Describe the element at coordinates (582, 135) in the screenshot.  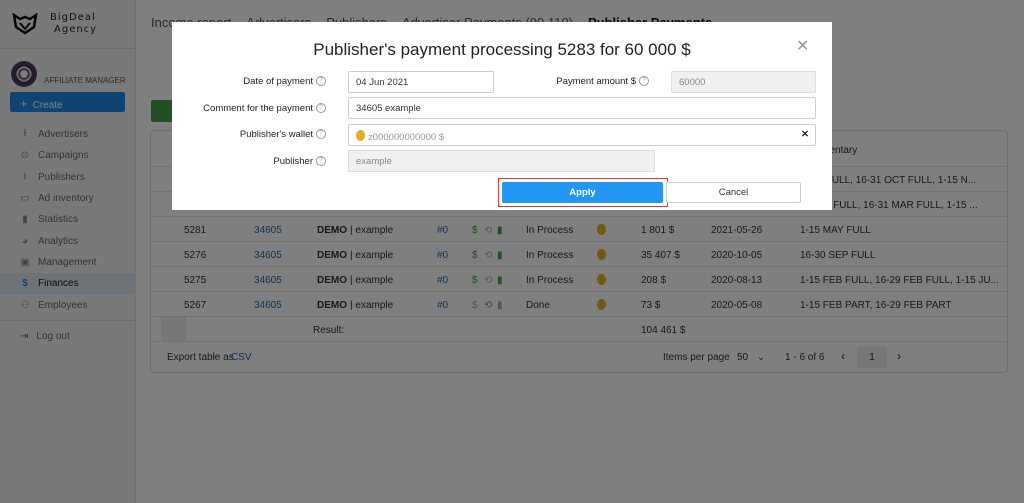
I see `wallet-select: z000000000000 $ ✕` at that location.